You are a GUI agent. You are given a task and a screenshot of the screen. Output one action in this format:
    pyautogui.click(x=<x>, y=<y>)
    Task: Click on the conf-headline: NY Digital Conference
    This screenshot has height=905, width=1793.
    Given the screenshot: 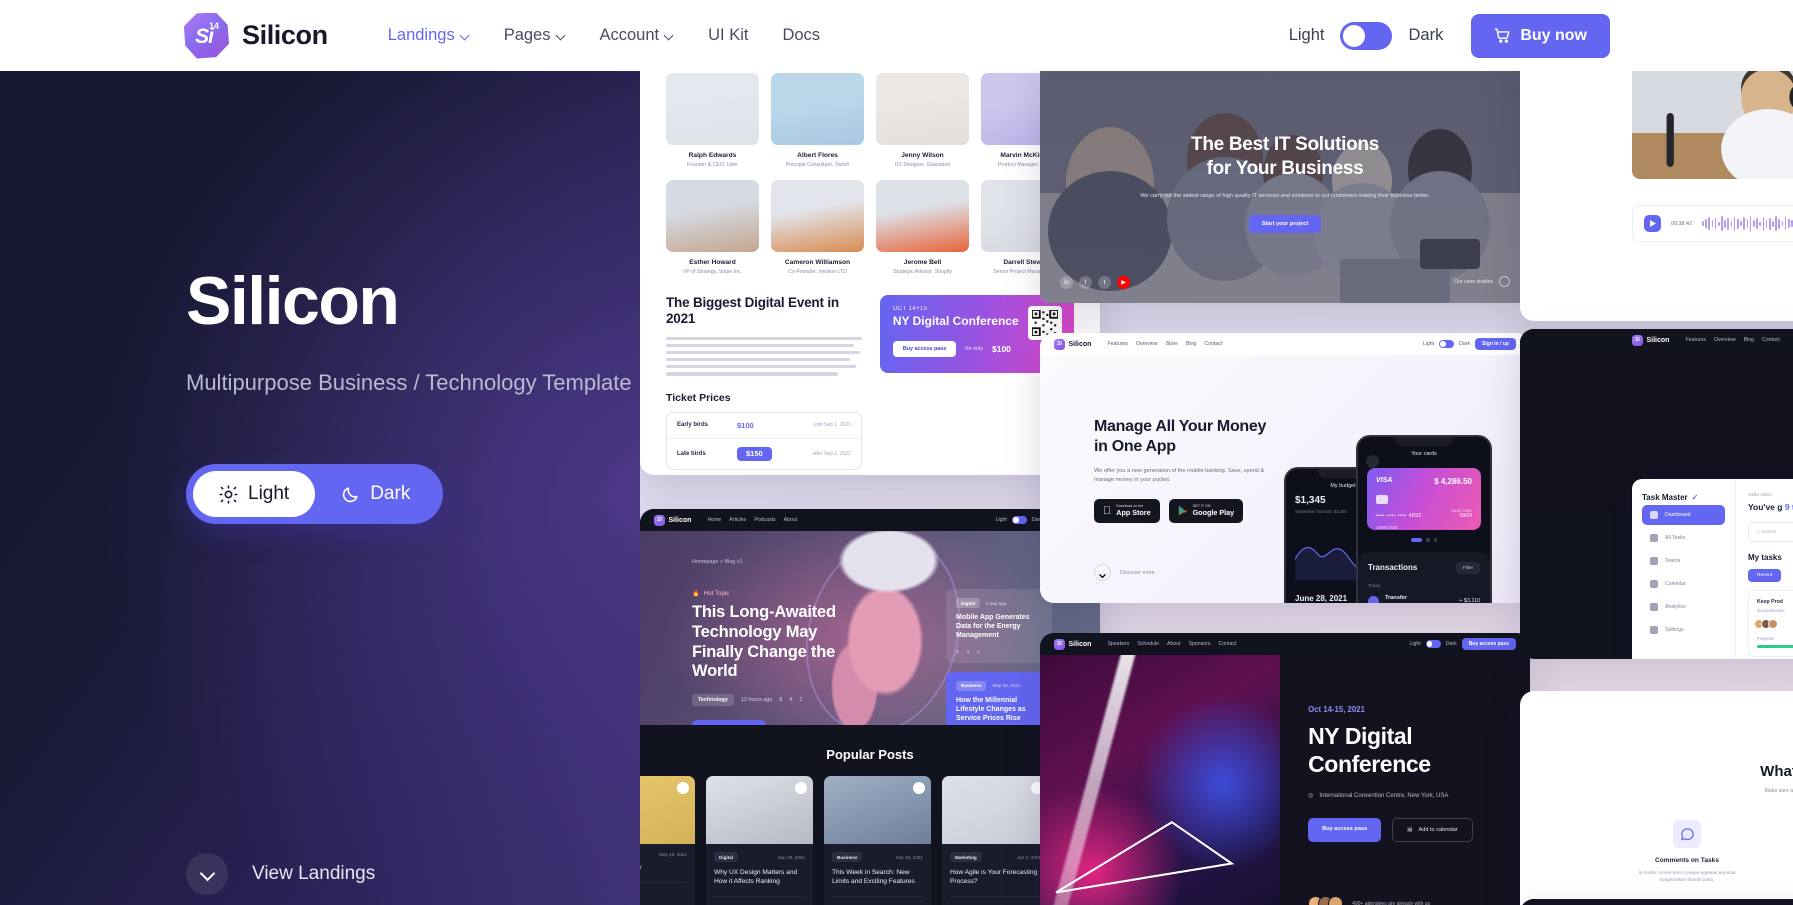 What is the action you would take?
    pyautogui.click(x=1369, y=750)
    